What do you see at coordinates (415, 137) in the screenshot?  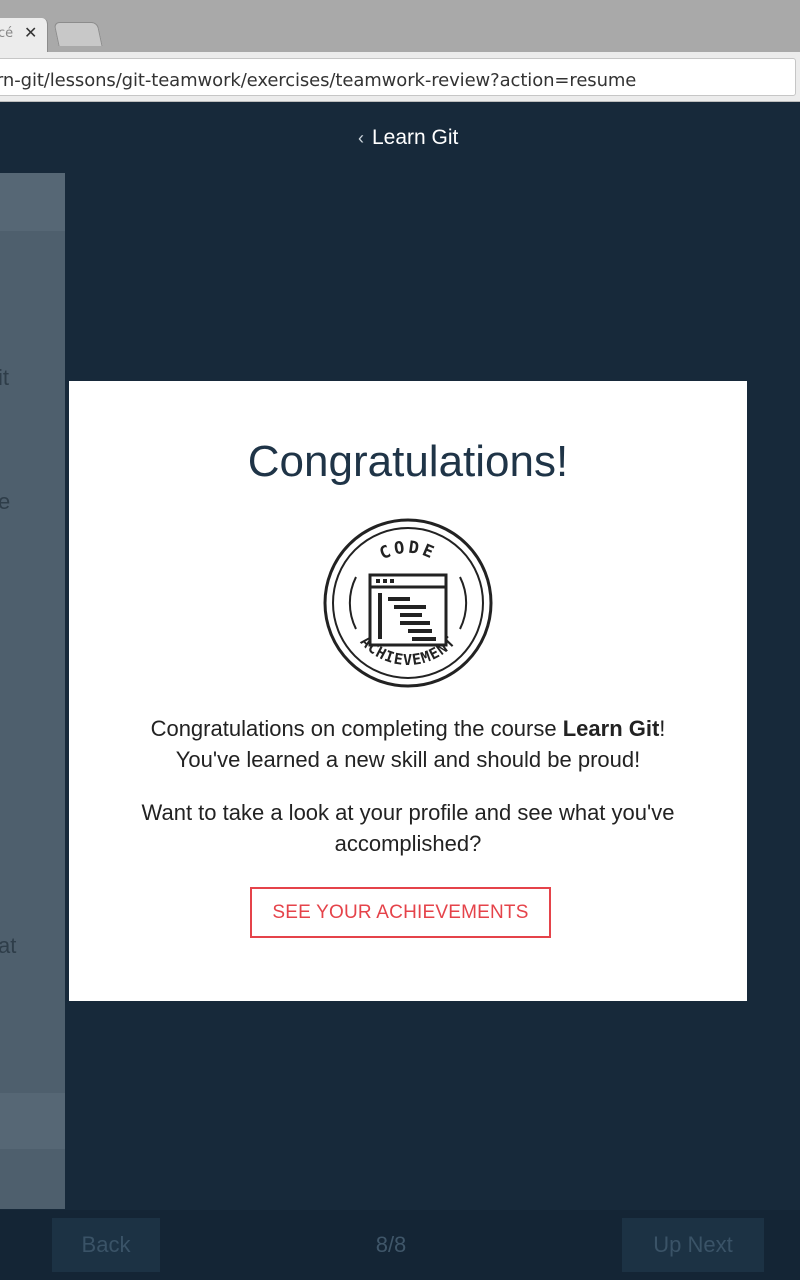 I see `course-title: Learn Git` at bounding box center [415, 137].